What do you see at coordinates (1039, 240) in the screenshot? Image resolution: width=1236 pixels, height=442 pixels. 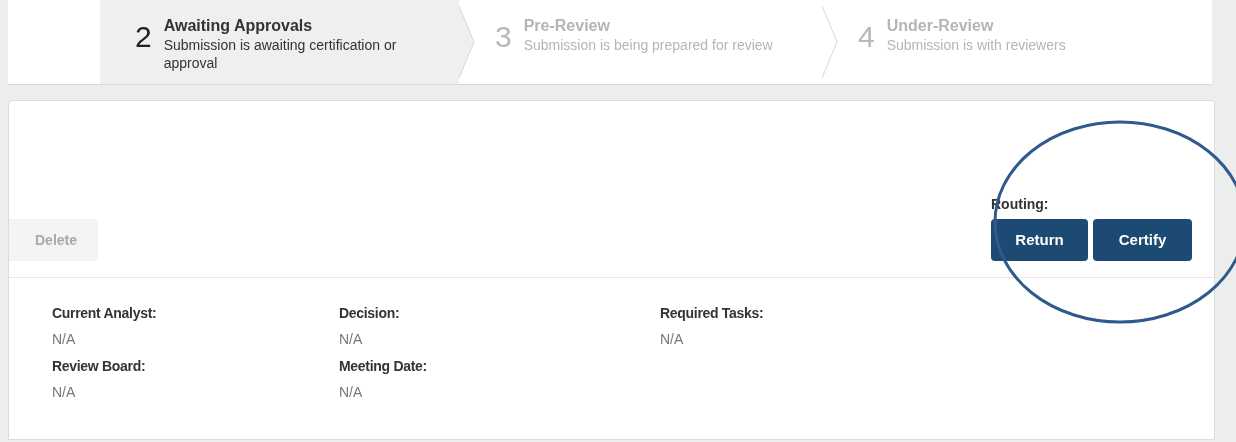 I see `return-button: Return` at bounding box center [1039, 240].